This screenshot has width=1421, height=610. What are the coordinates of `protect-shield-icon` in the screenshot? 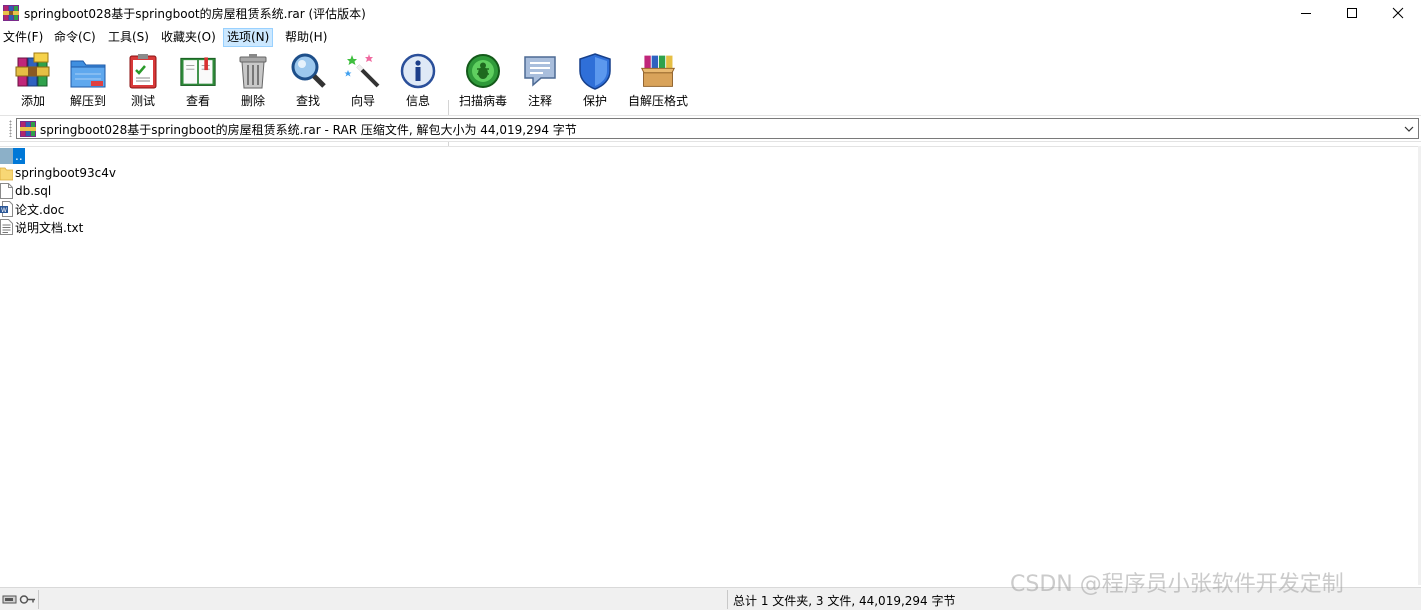 It's located at (595, 71).